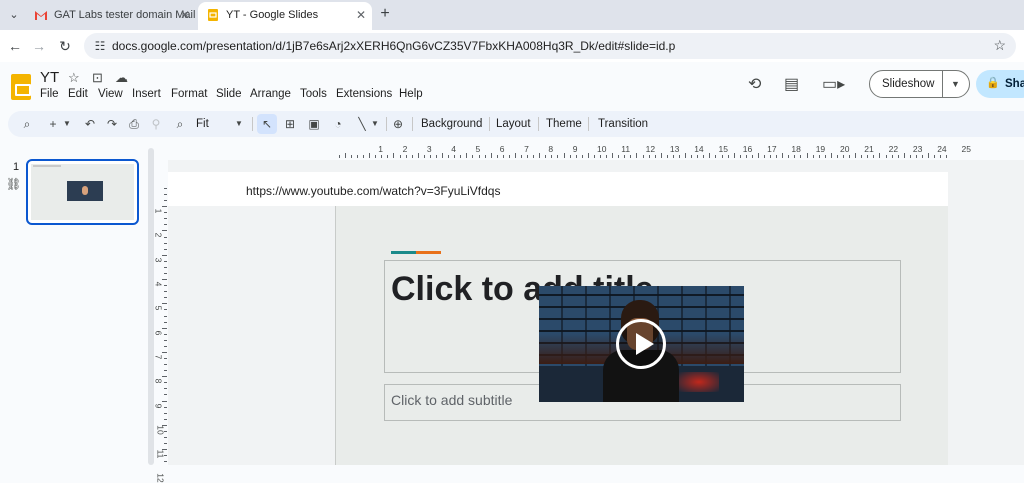 This screenshot has width=1024, height=483. What do you see at coordinates (112, 124) in the screenshot?
I see `redo-icon: ↷` at bounding box center [112, 124].